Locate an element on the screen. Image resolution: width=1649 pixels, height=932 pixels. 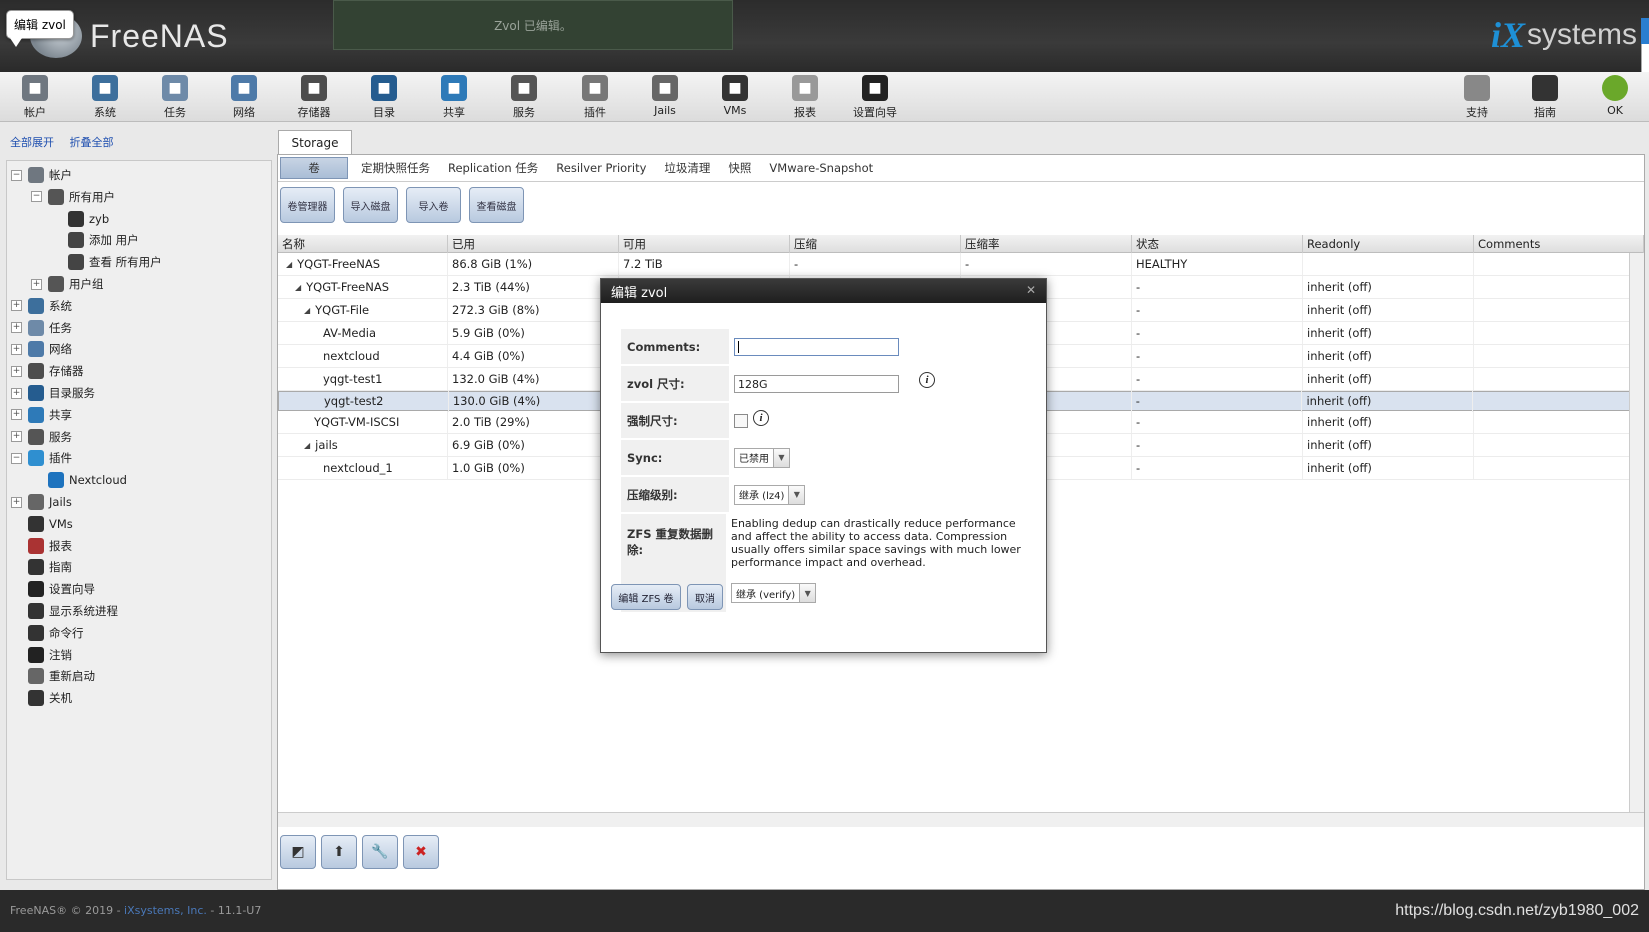
sidebar-item-22: 注销 is located at coordinates (41, 655).